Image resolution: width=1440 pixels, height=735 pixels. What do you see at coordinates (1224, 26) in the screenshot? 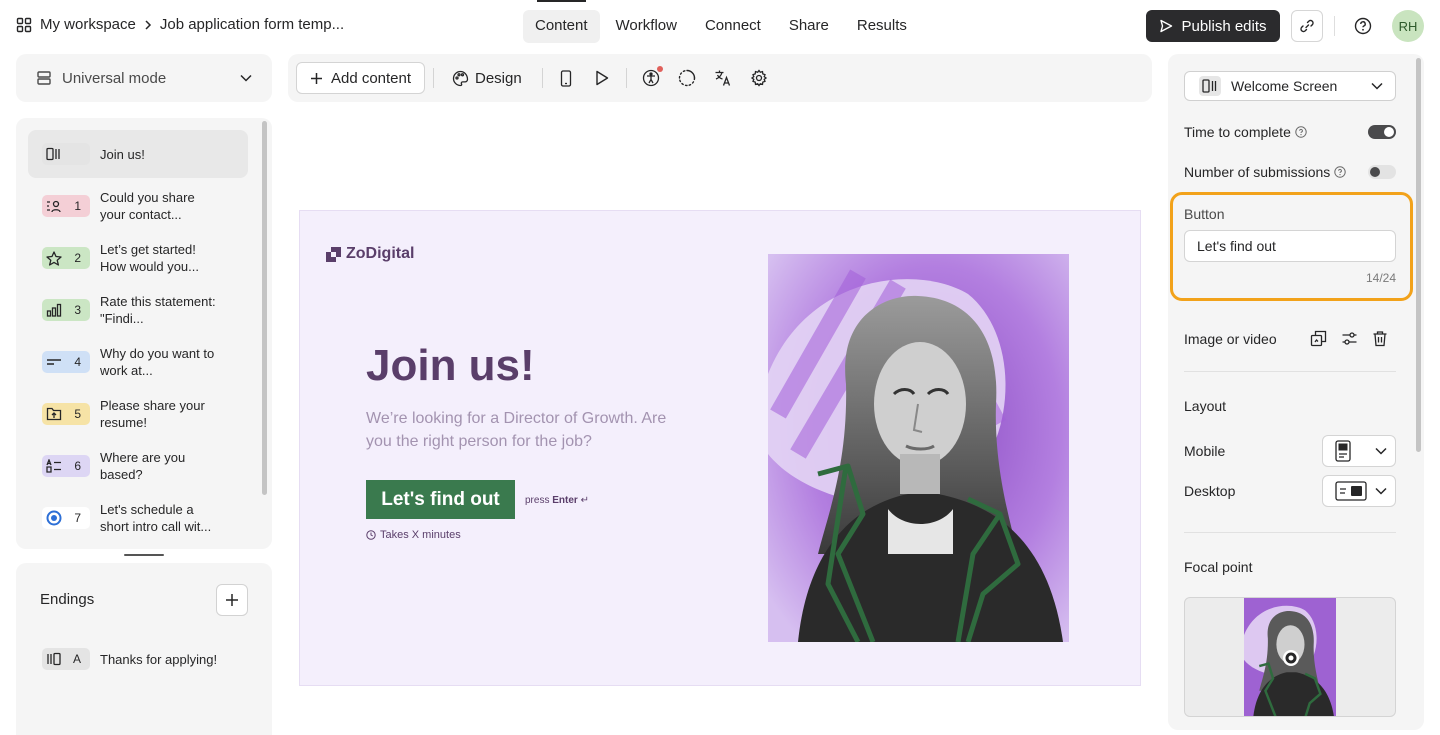
I see `publish-edits-label: Publish edits` at bounding box center [1224, 26].